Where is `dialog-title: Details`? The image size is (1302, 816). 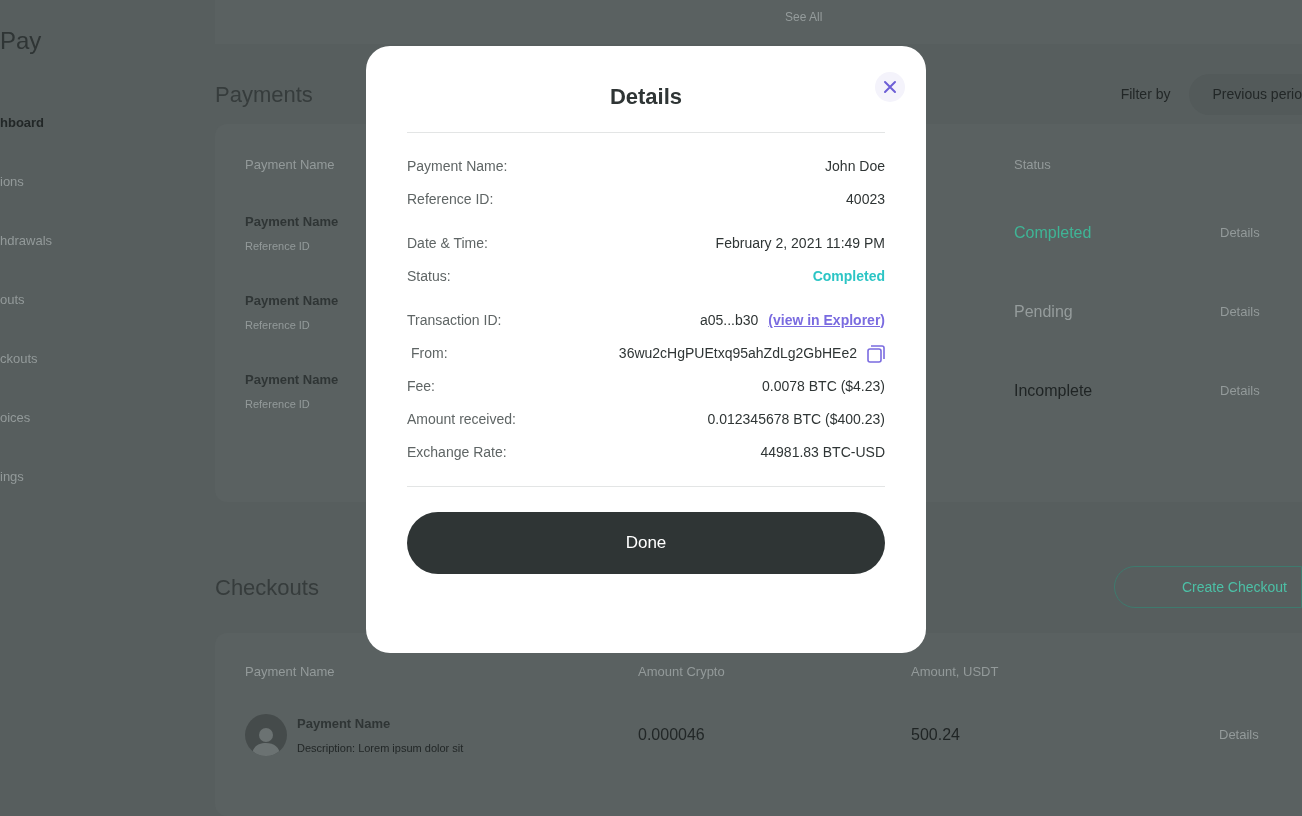 dialog-title: Details is located at coordinates (646, 97).